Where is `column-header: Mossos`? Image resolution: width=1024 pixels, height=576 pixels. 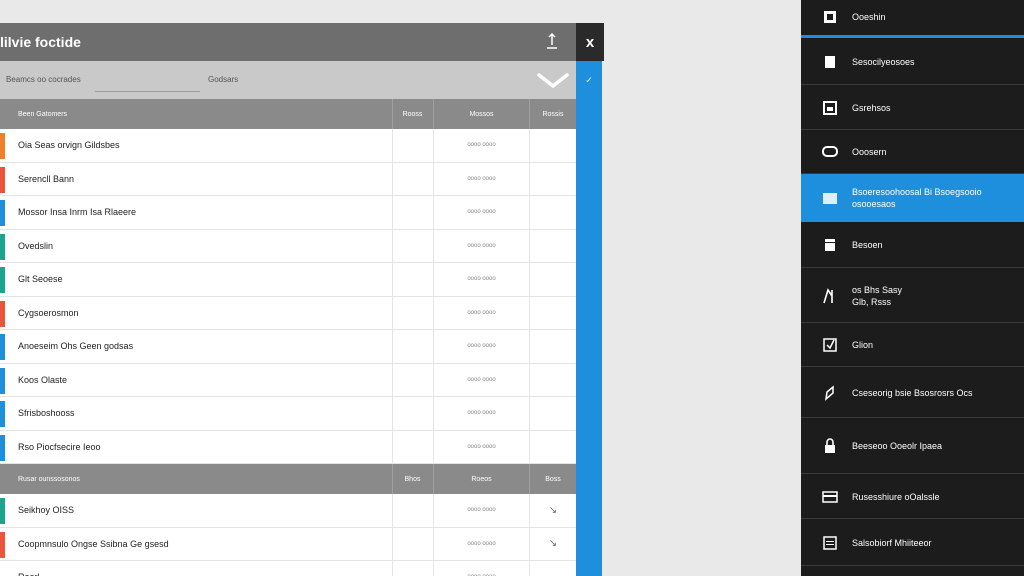 column-header: Mossos is located at coordinates (481, 114).